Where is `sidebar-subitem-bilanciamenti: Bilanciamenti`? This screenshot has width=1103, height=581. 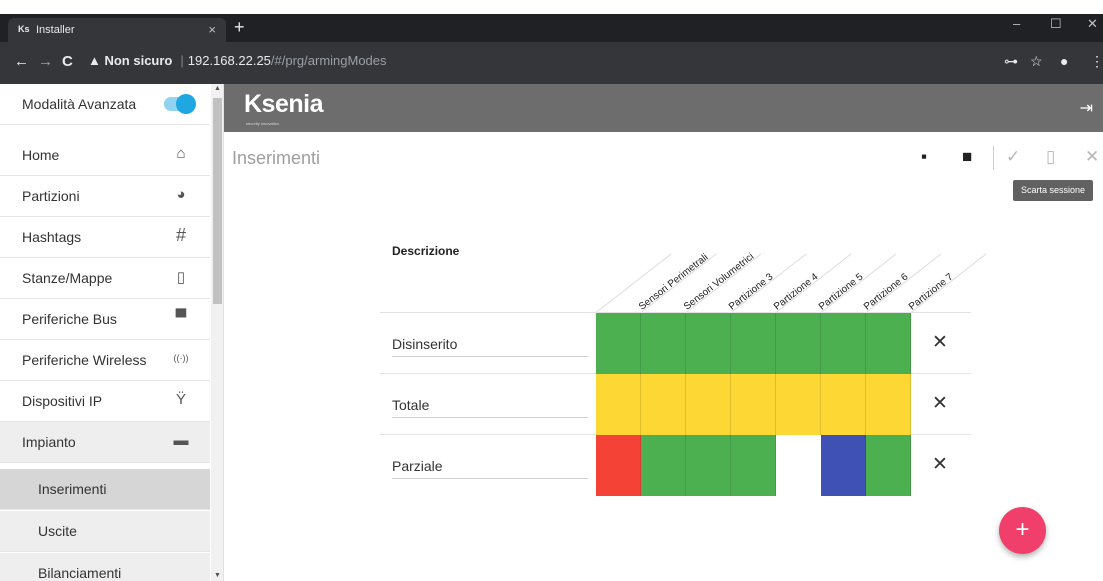 sidebar-subitem-bilanciamenti: Bilanciamenti is located at coordinates (105, 567).